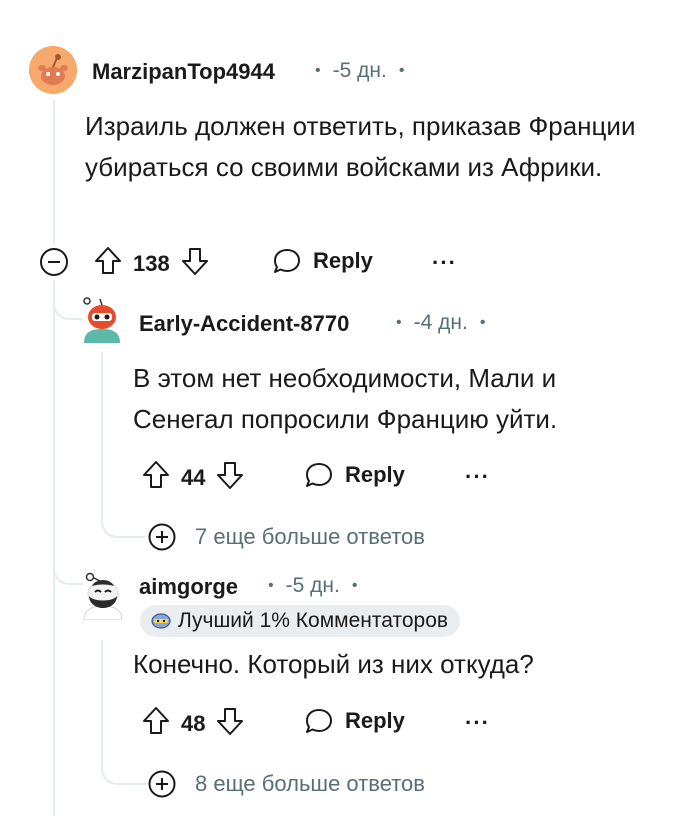 The width and height of the screenshot is (700, 816). What do you see at coordinates (161, 621) in the screenshot?
I see `flair-icon` at bounding box center [161, 621].